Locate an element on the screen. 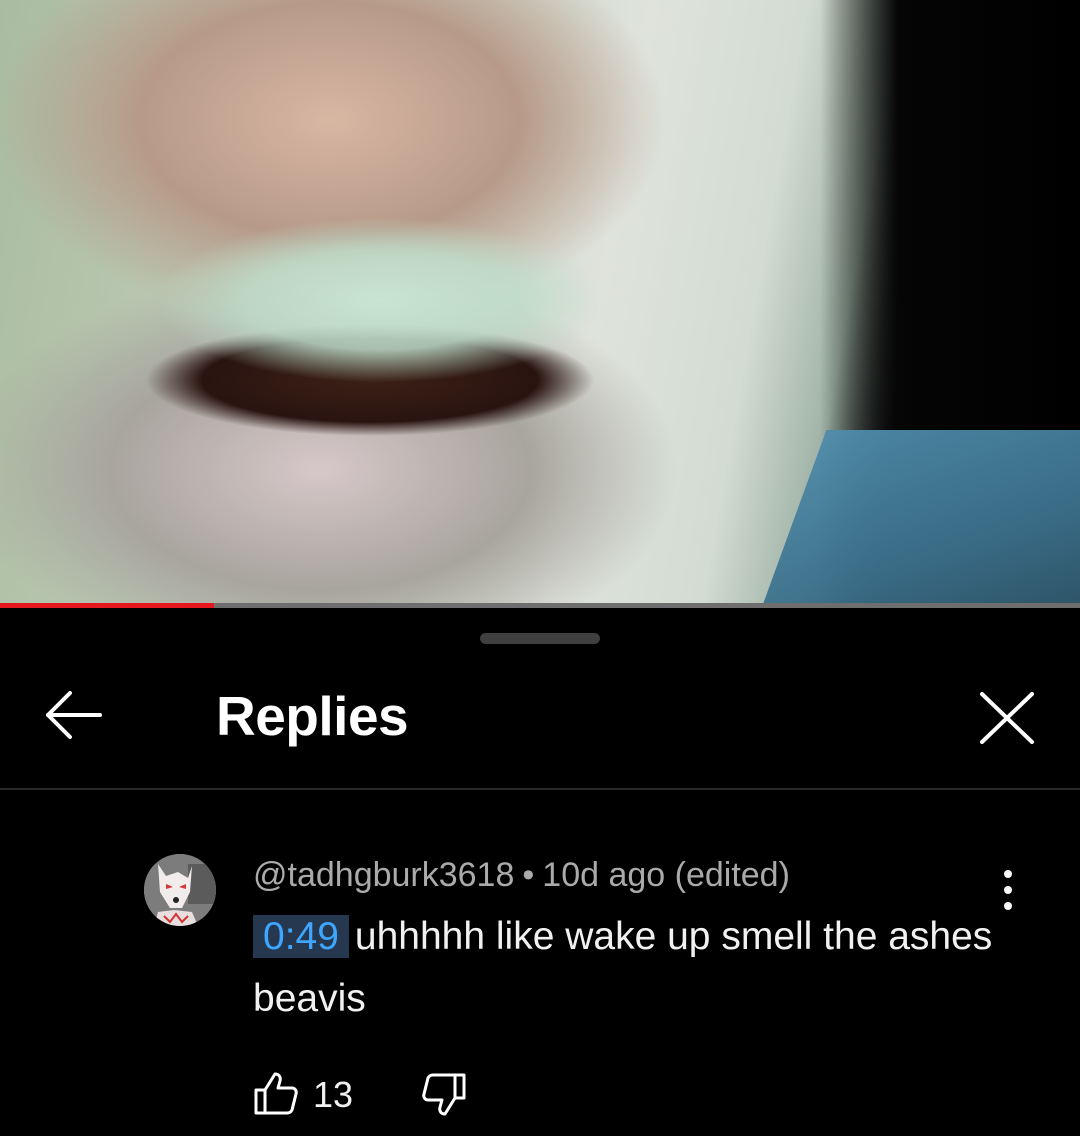 Image resolution: width=1080 pixels, height=1136 pixels. comment-author: @tadhgburk3618 is located at coordinates (383, 875).